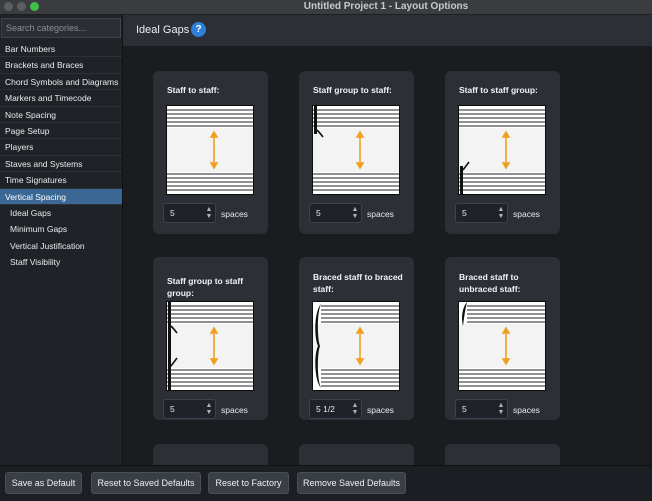 The image size is (652, 501). What do you see at coordinates (352, 90) in the screenshot?
I see `option-label: Staff group to staff:` at bounding box center [352, 90].